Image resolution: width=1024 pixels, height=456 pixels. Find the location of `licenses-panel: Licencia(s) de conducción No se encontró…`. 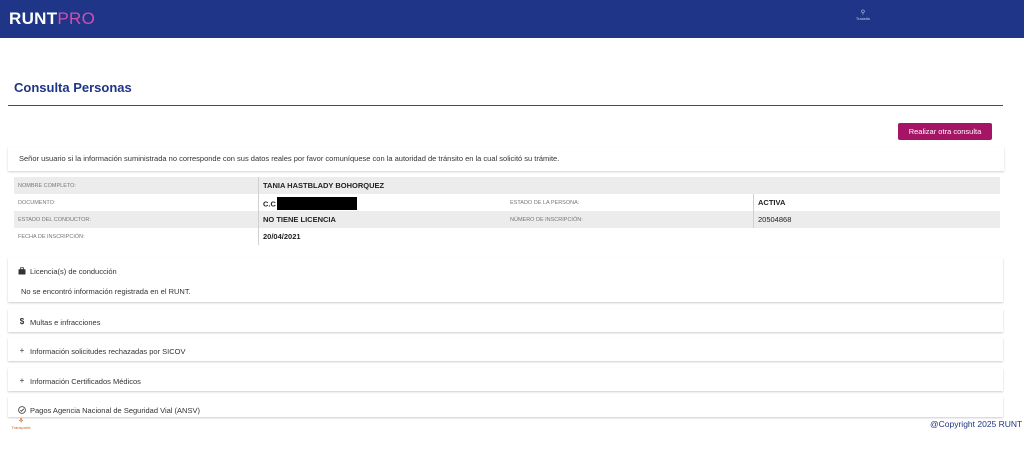

licenses-panel: Licencia(s) de conducción No se encontró… is located at coordinates (505, 280).